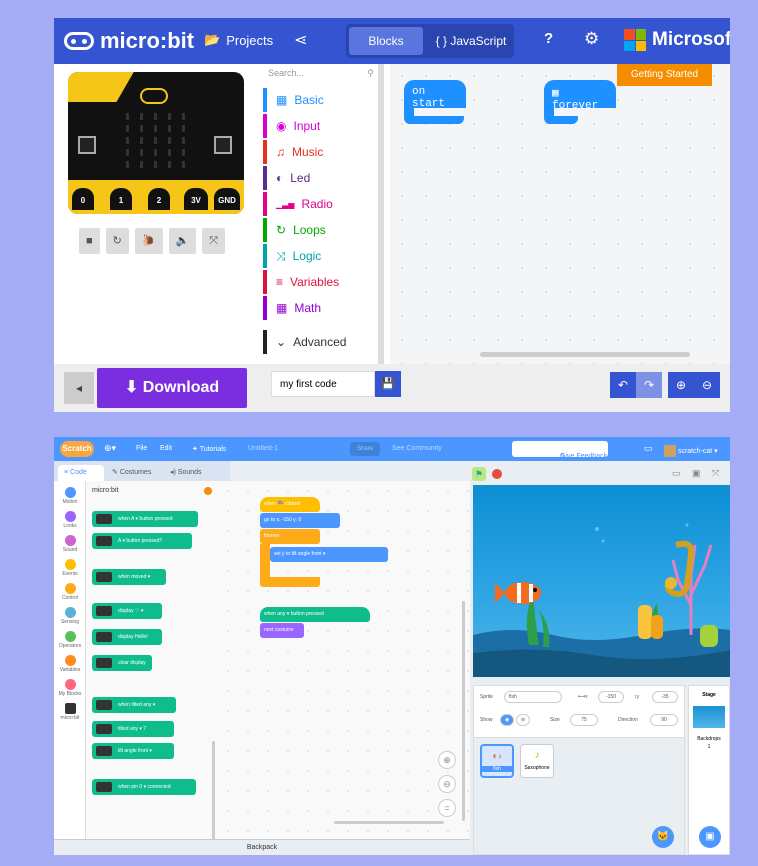 This screenshot has width=758, height=866. Describe the element at coordinates (166, 448) in the screenshot. I see `edit-menu: Edit` at that location.